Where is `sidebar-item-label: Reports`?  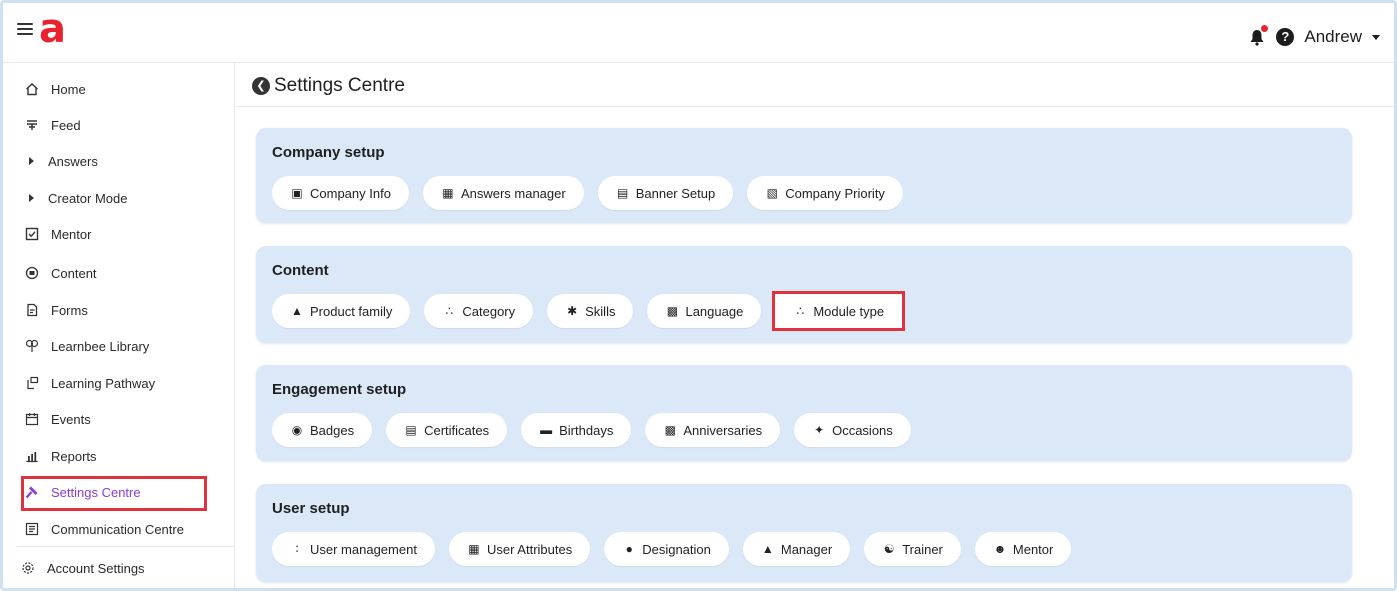 sidebar-item-label: Reports is located at coordinates (74, 456).